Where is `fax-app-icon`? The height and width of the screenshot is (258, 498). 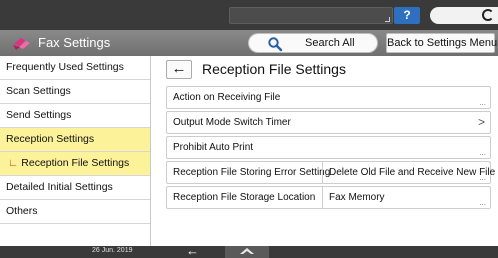 fax-app-icon is located at coordinates (21, 44).